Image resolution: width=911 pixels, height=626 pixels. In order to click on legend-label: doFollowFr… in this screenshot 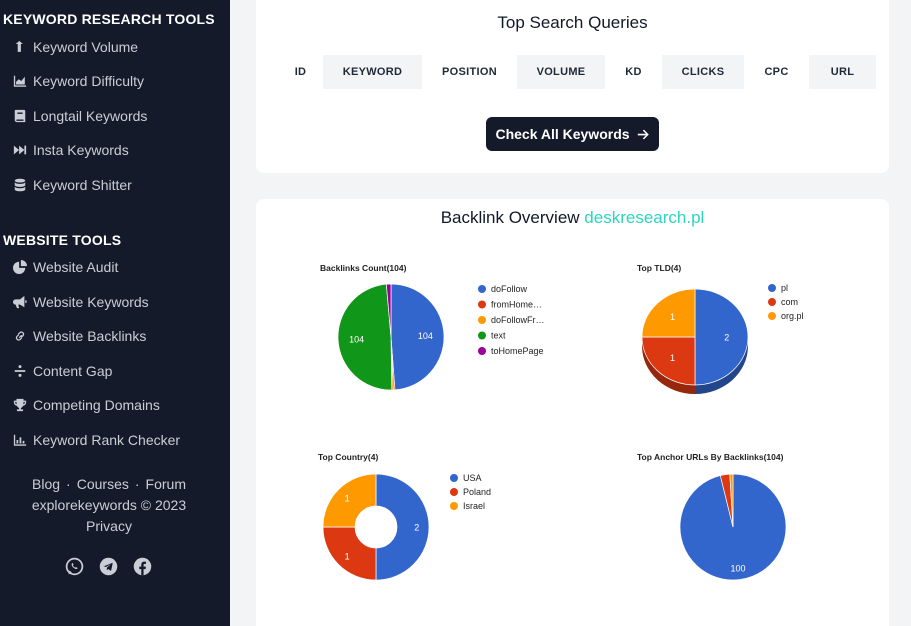, I will do `click(518, 320)`.